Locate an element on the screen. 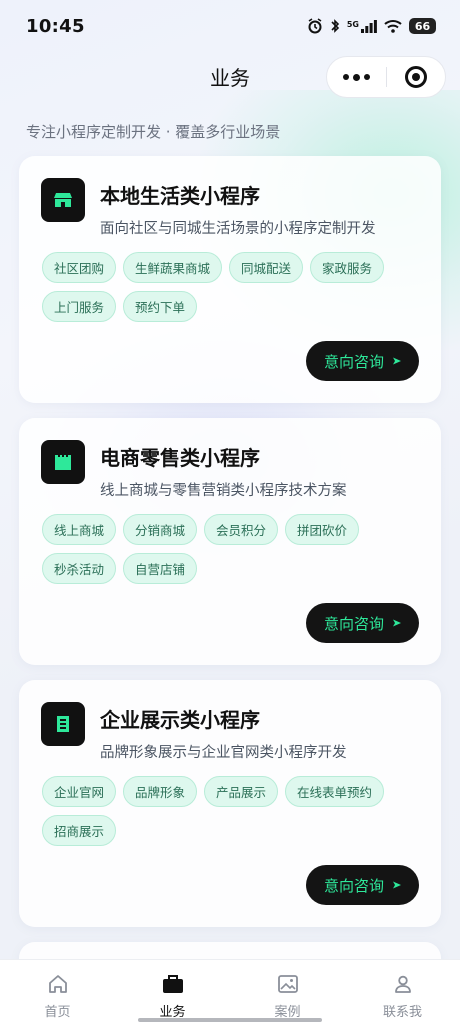  card-title: 电商零售类小程序 is located at coordinates (180, 458).